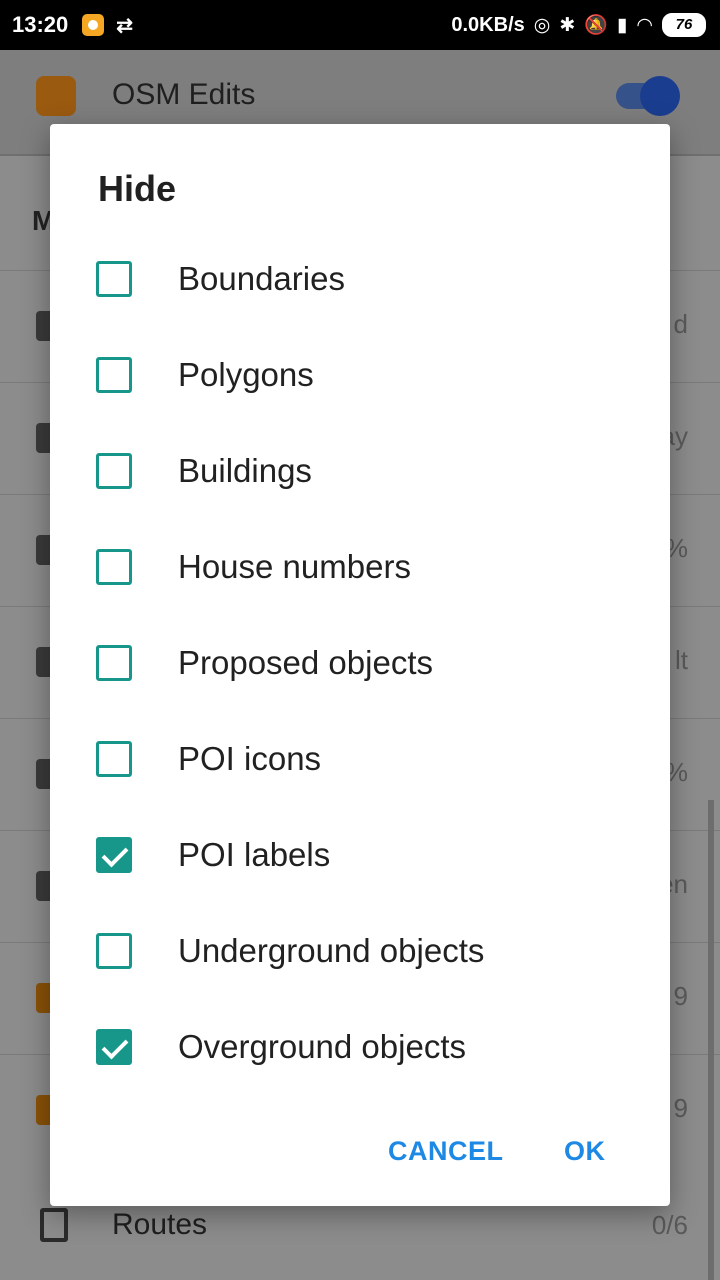 Image resolution: width=720 pixels, height=1280 pixels. What do you see at coordinates (360, 375) in the screenshot?
I see `option-row: Polygons` at bounding box center [360, 375].